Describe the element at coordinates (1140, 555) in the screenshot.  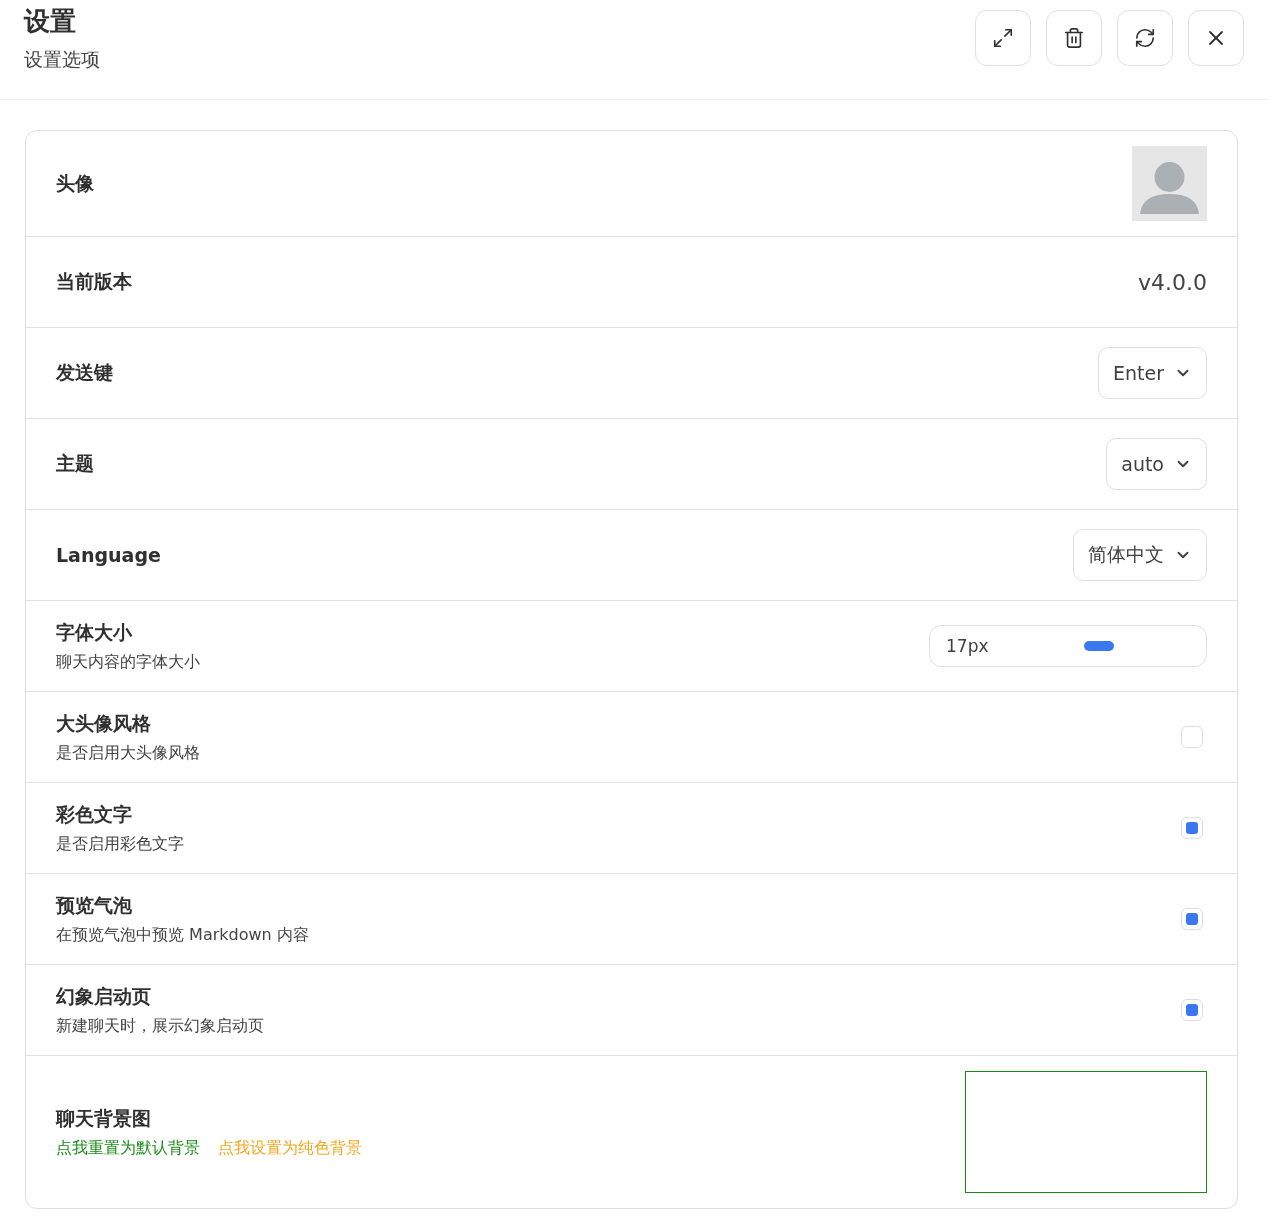
I see `dropdown: 简体中文` at that location.